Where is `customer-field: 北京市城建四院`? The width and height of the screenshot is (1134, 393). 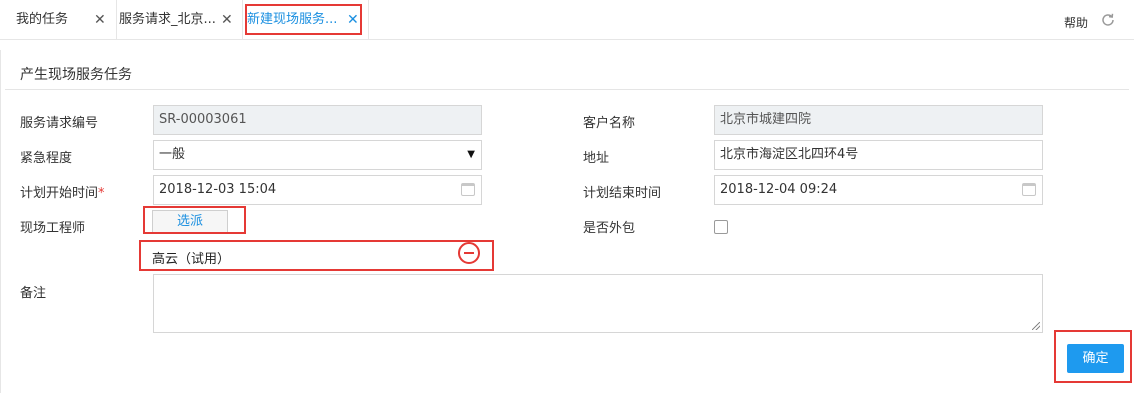
customer-field: 北京市城建四院 is located at coordinates (878, 120).